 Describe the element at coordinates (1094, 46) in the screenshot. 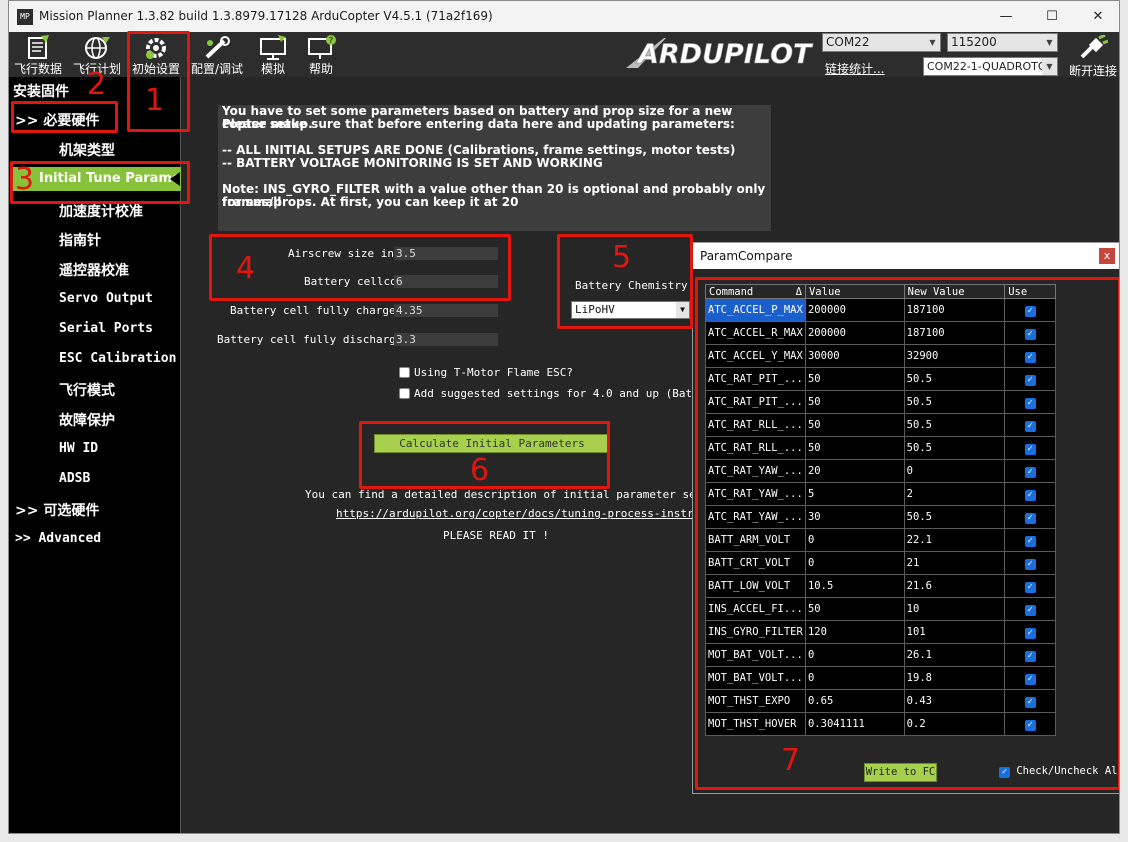

I see `plug-icon` at that location.